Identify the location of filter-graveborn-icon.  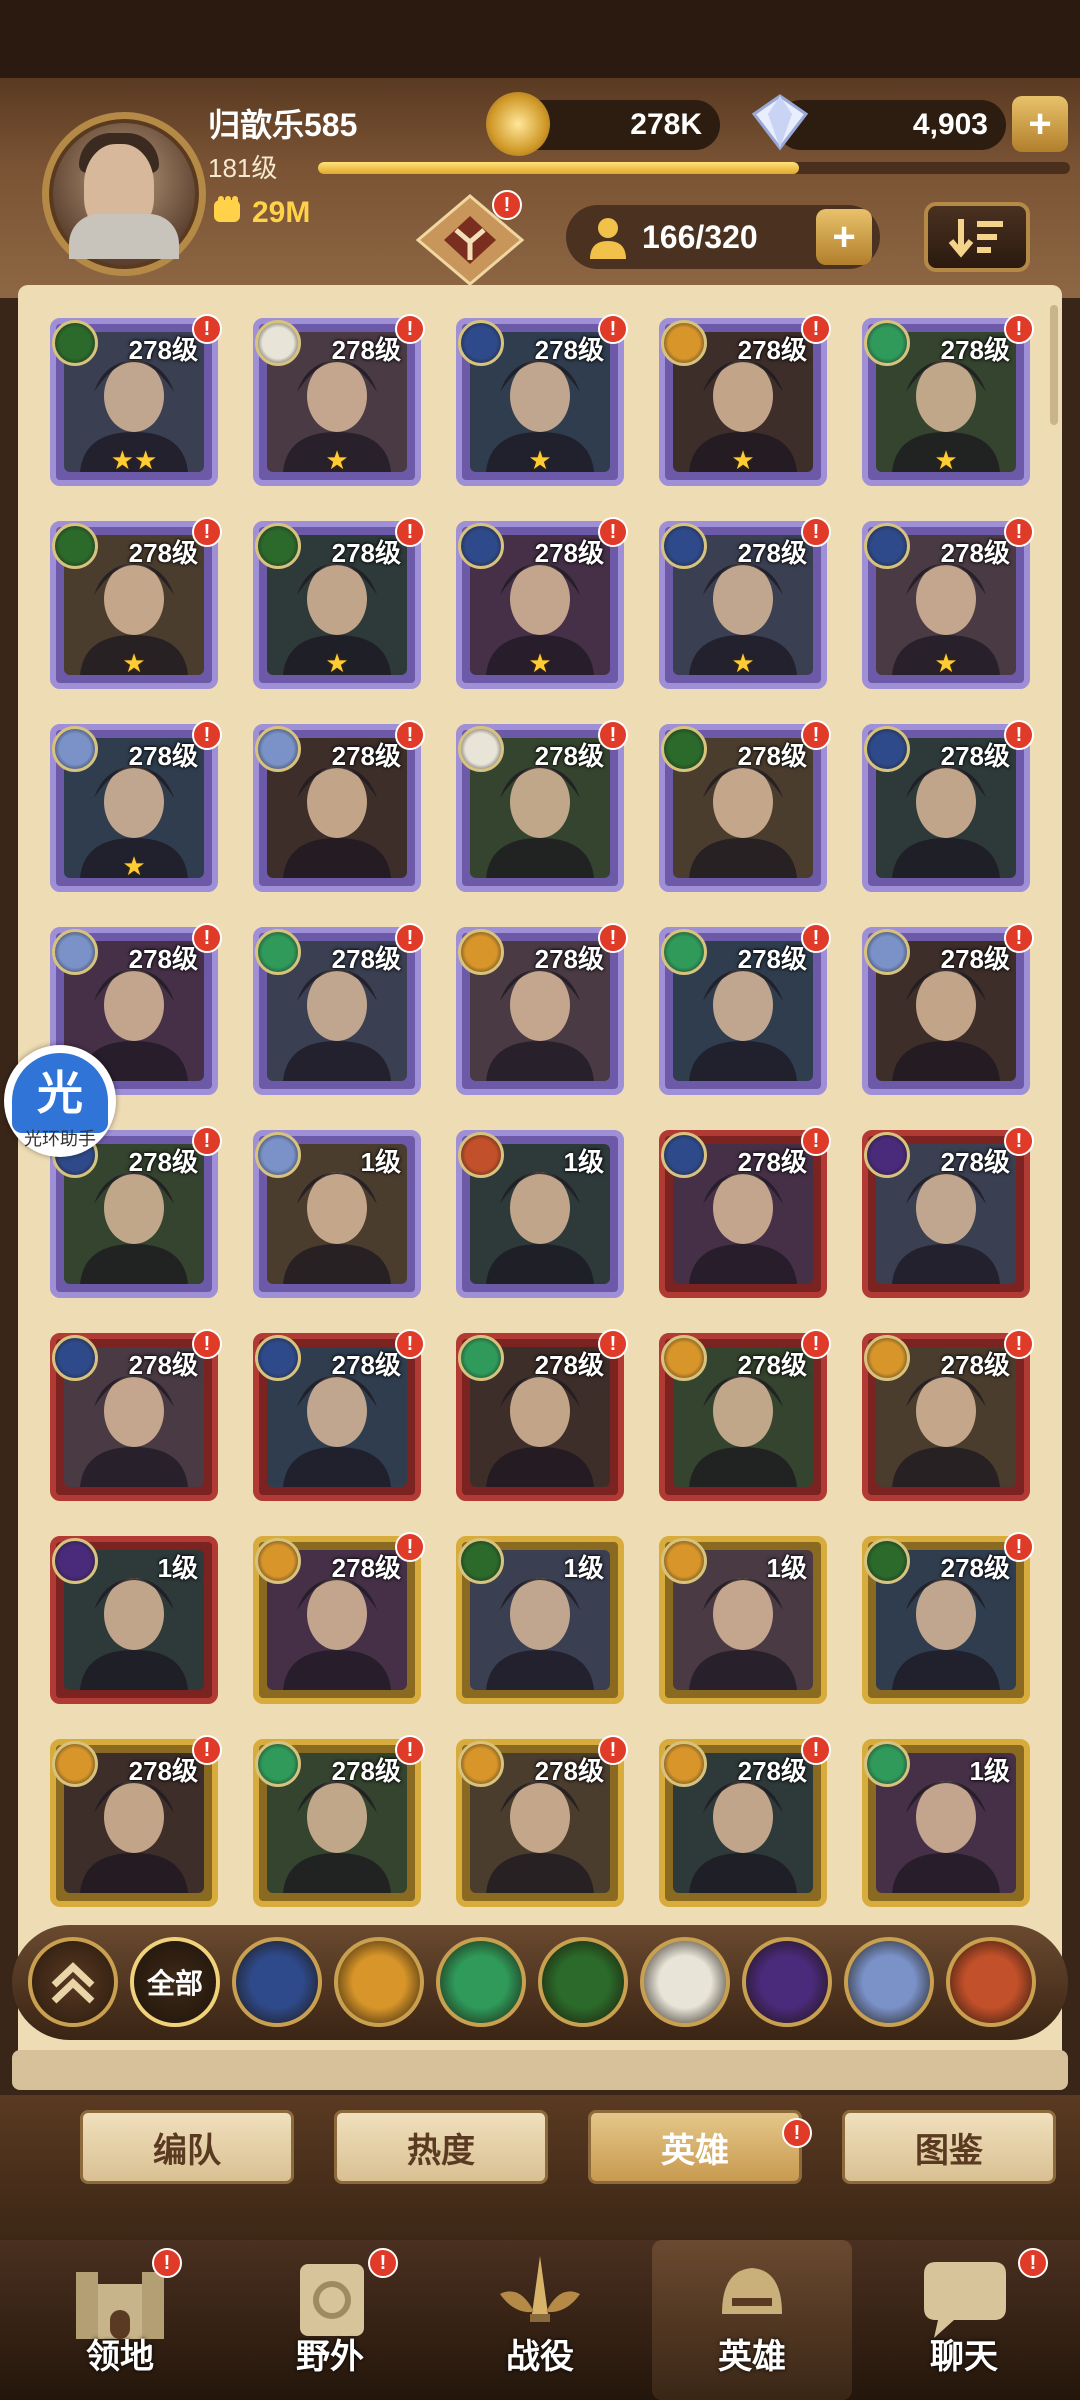
(787, 1982).